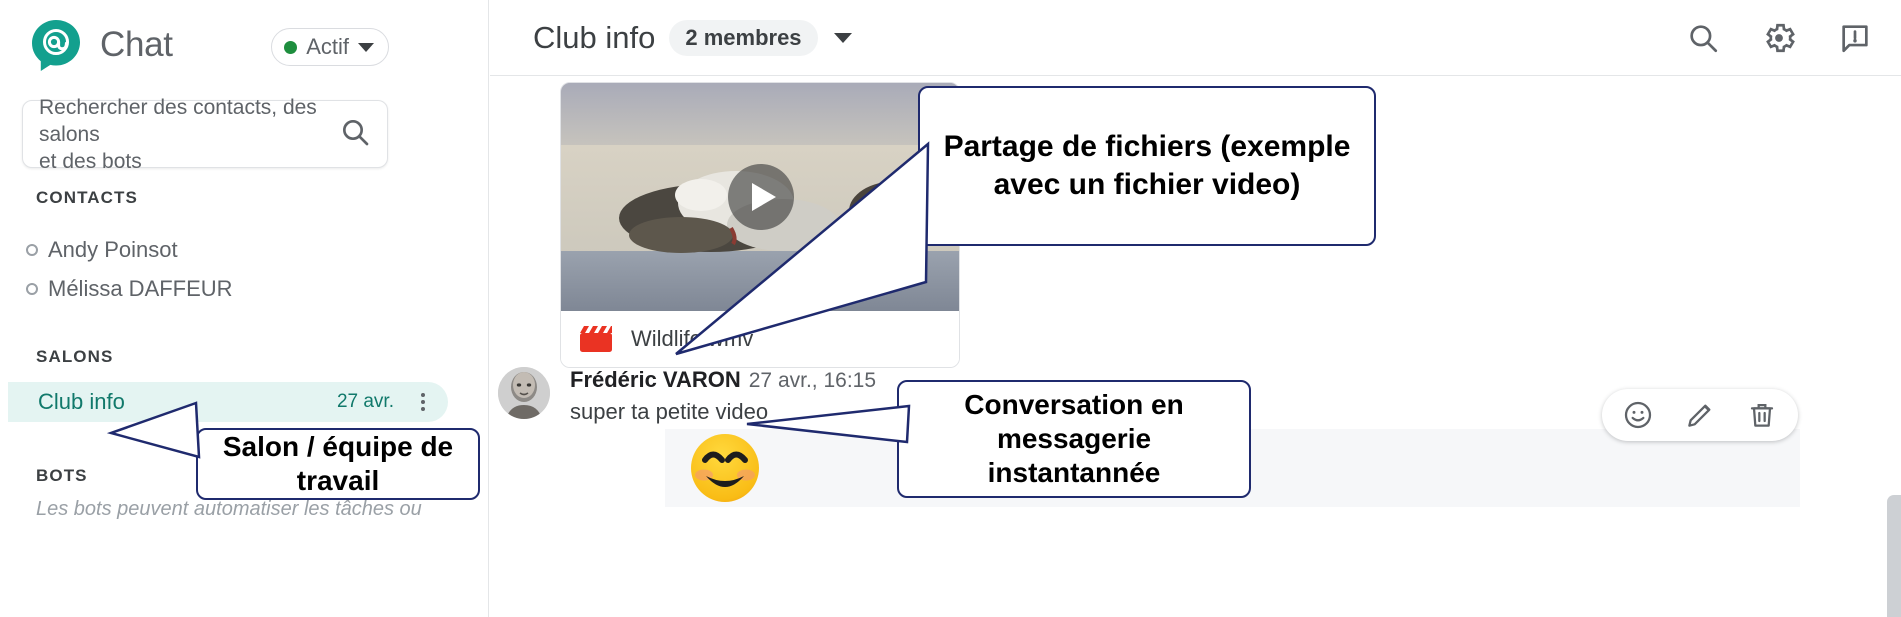  I want to click on status-label: Actif, so click(327, 46).